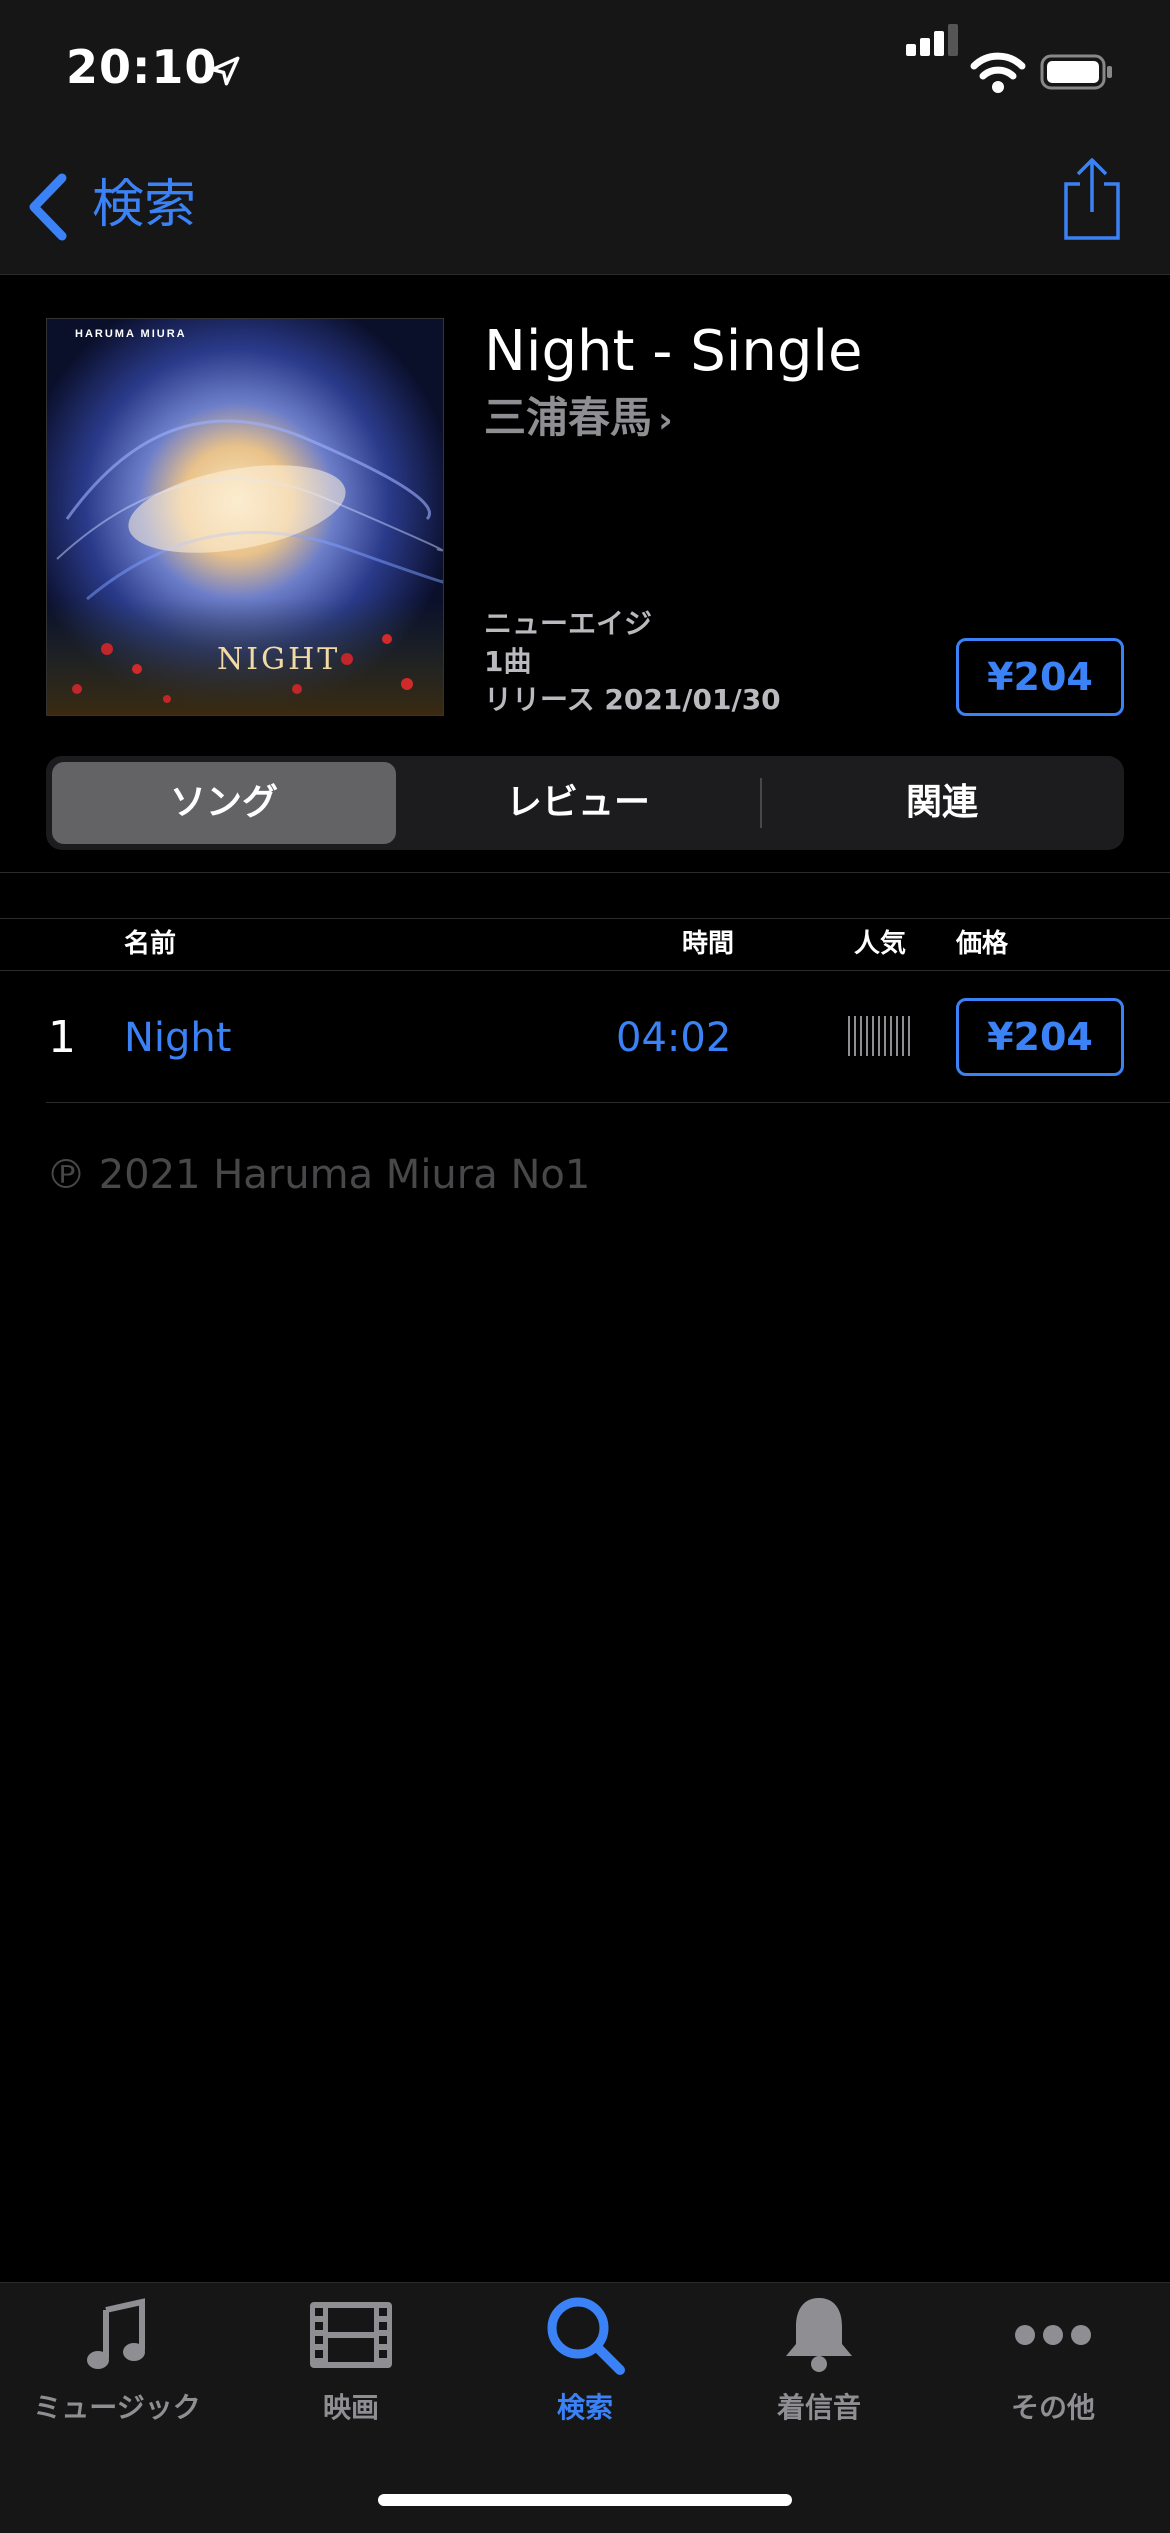 The height and width of the screenshot is (2533, 1170). I want to click on back-button: 検索, so click(144, 205).